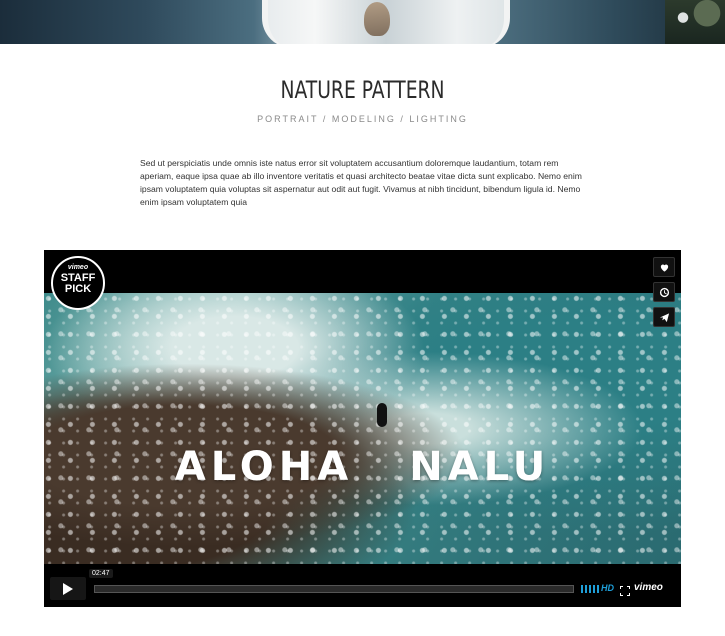  Describe the element at coordinates (480, 467) in the screenshot. I see `overlay-word-2: NALU` at that location.